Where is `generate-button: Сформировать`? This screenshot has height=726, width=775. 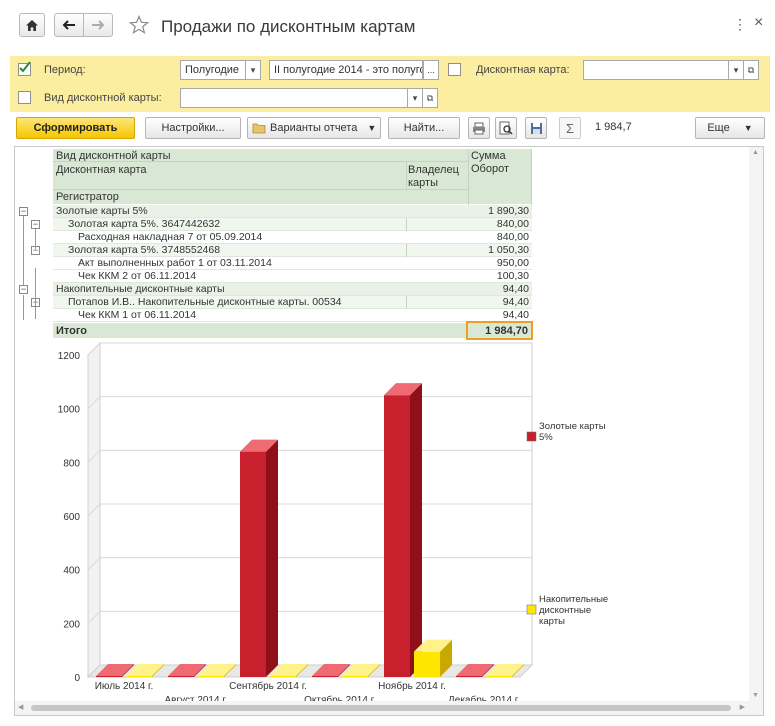 generate-button: Сформировать is located at coordinates (75, 128).